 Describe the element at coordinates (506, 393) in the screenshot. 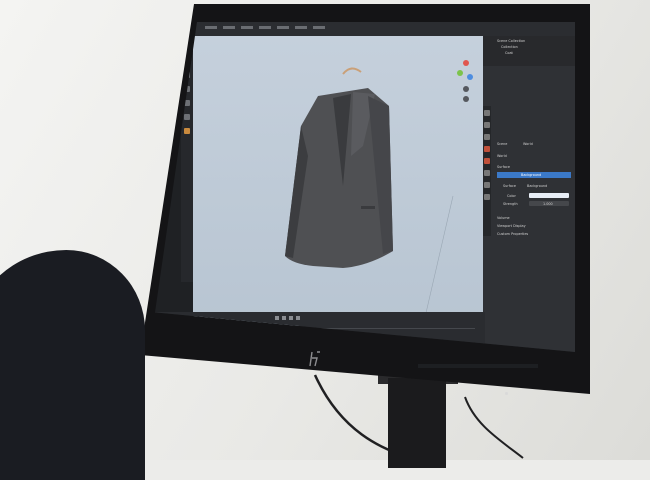

I see `power-led` at that location.